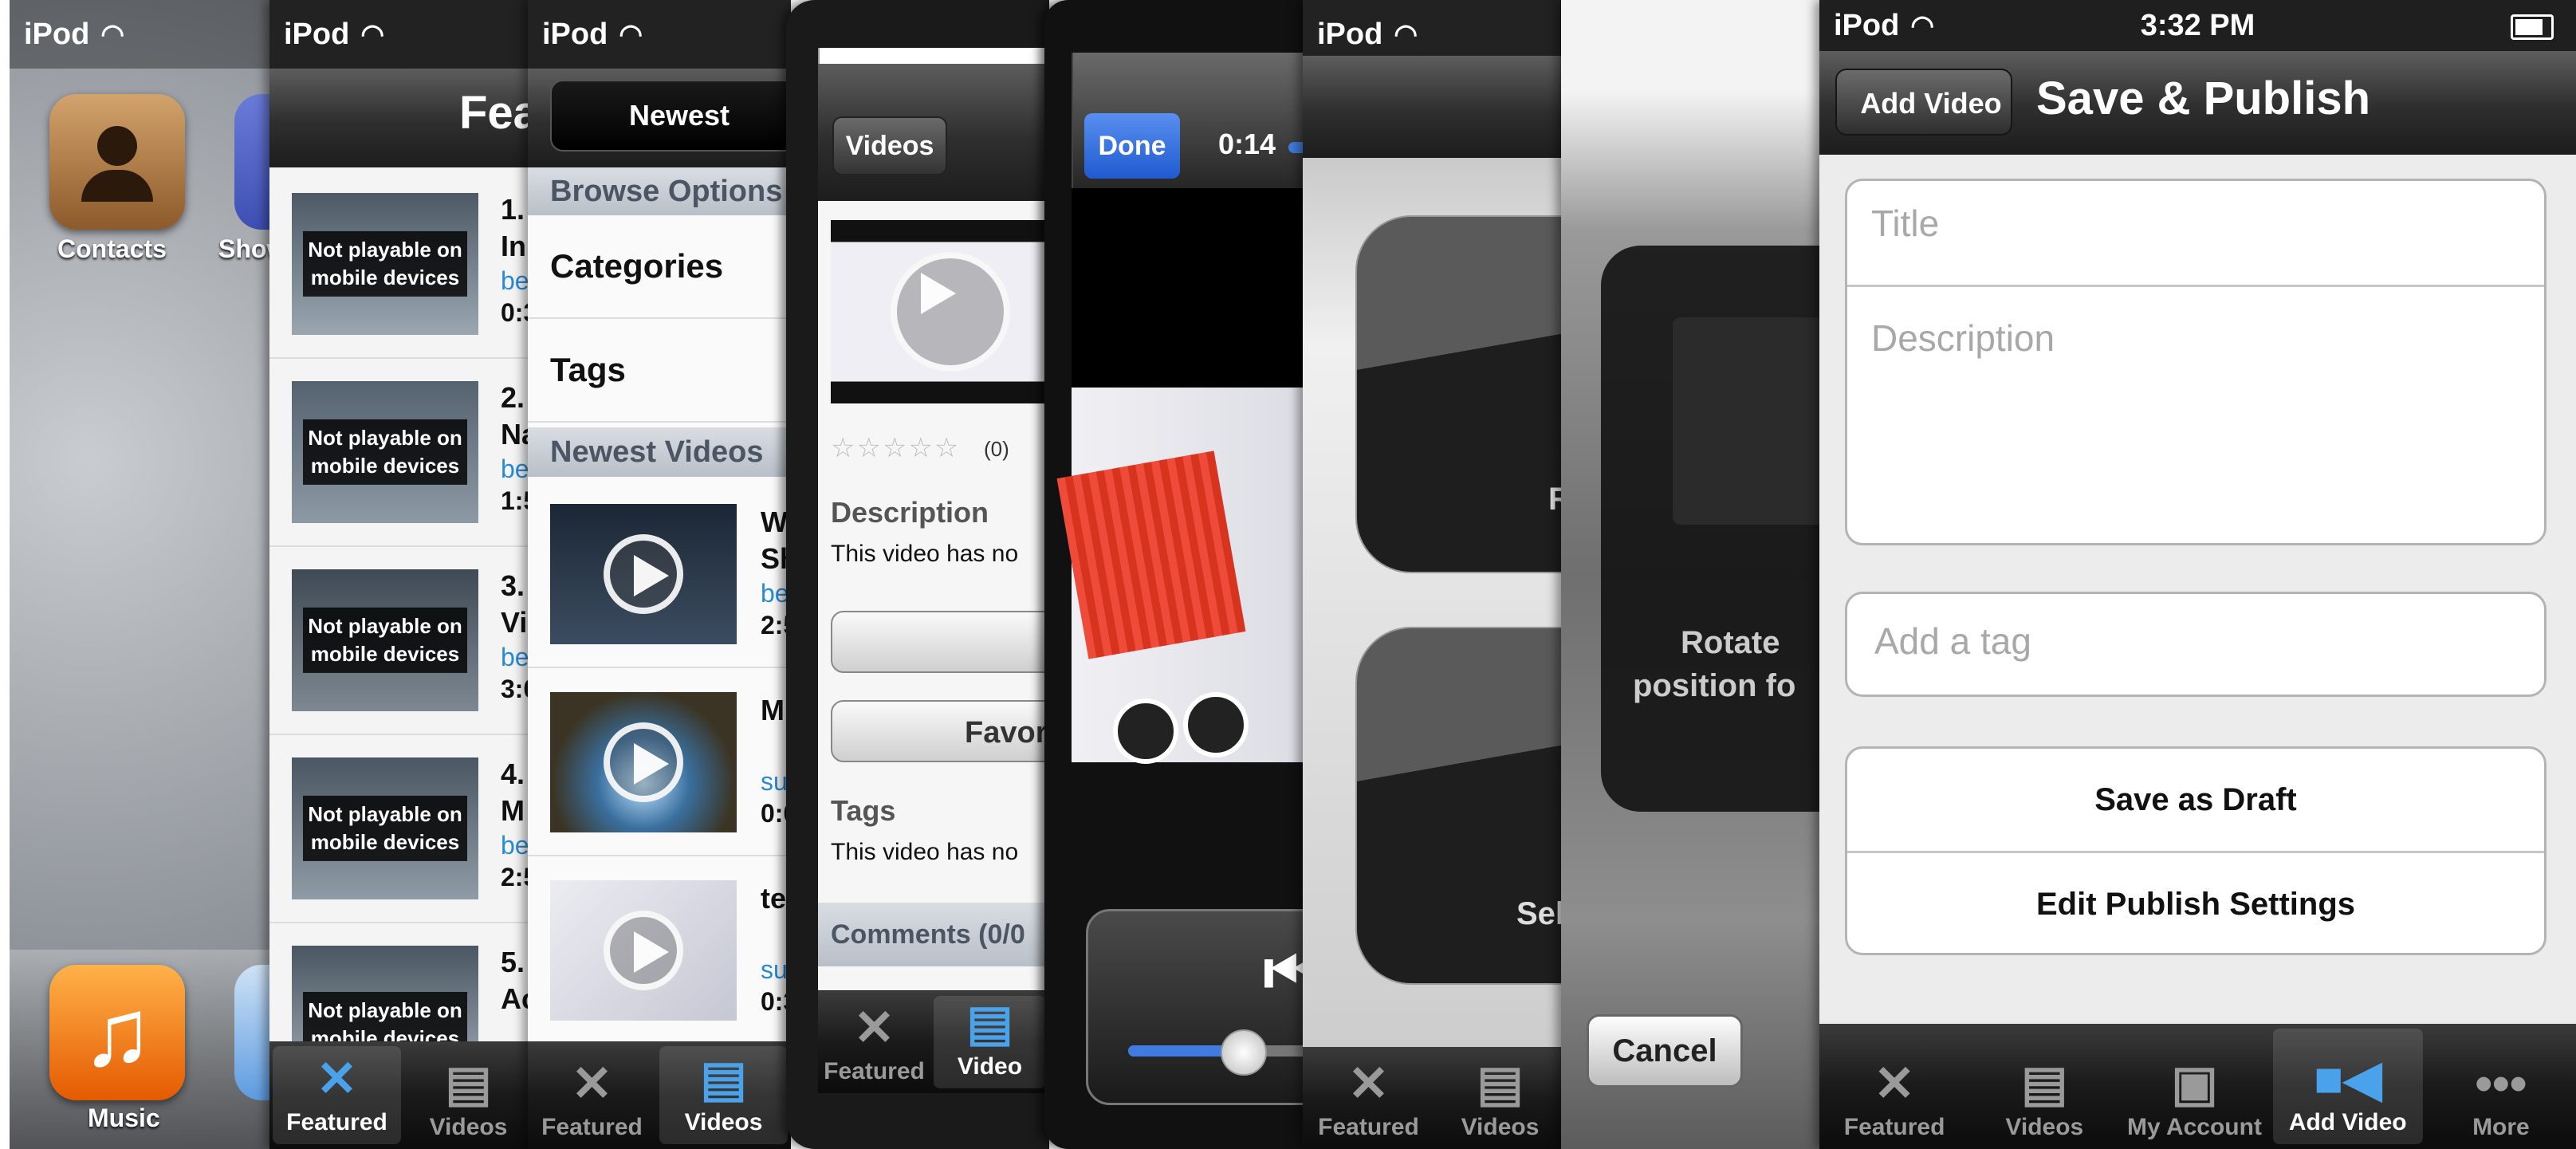 This screenshot has width=2576, height=1149. I want to click on rotate-device-overlay: Rotate position fo, so click(1712, 529).